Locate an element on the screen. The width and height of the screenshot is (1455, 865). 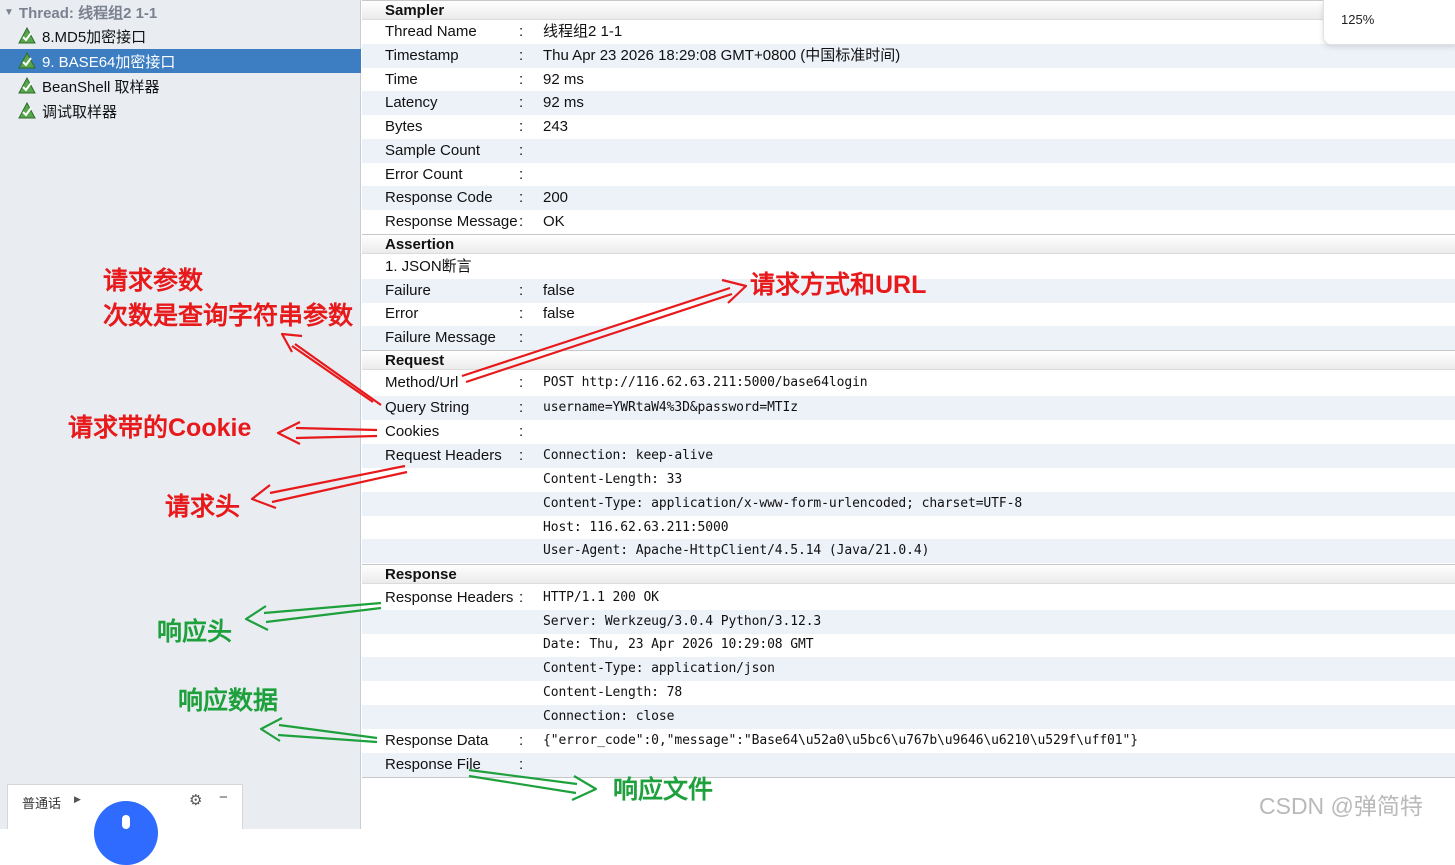
annotation-response-file: 响应文件 is located at coordinates (663, 790).